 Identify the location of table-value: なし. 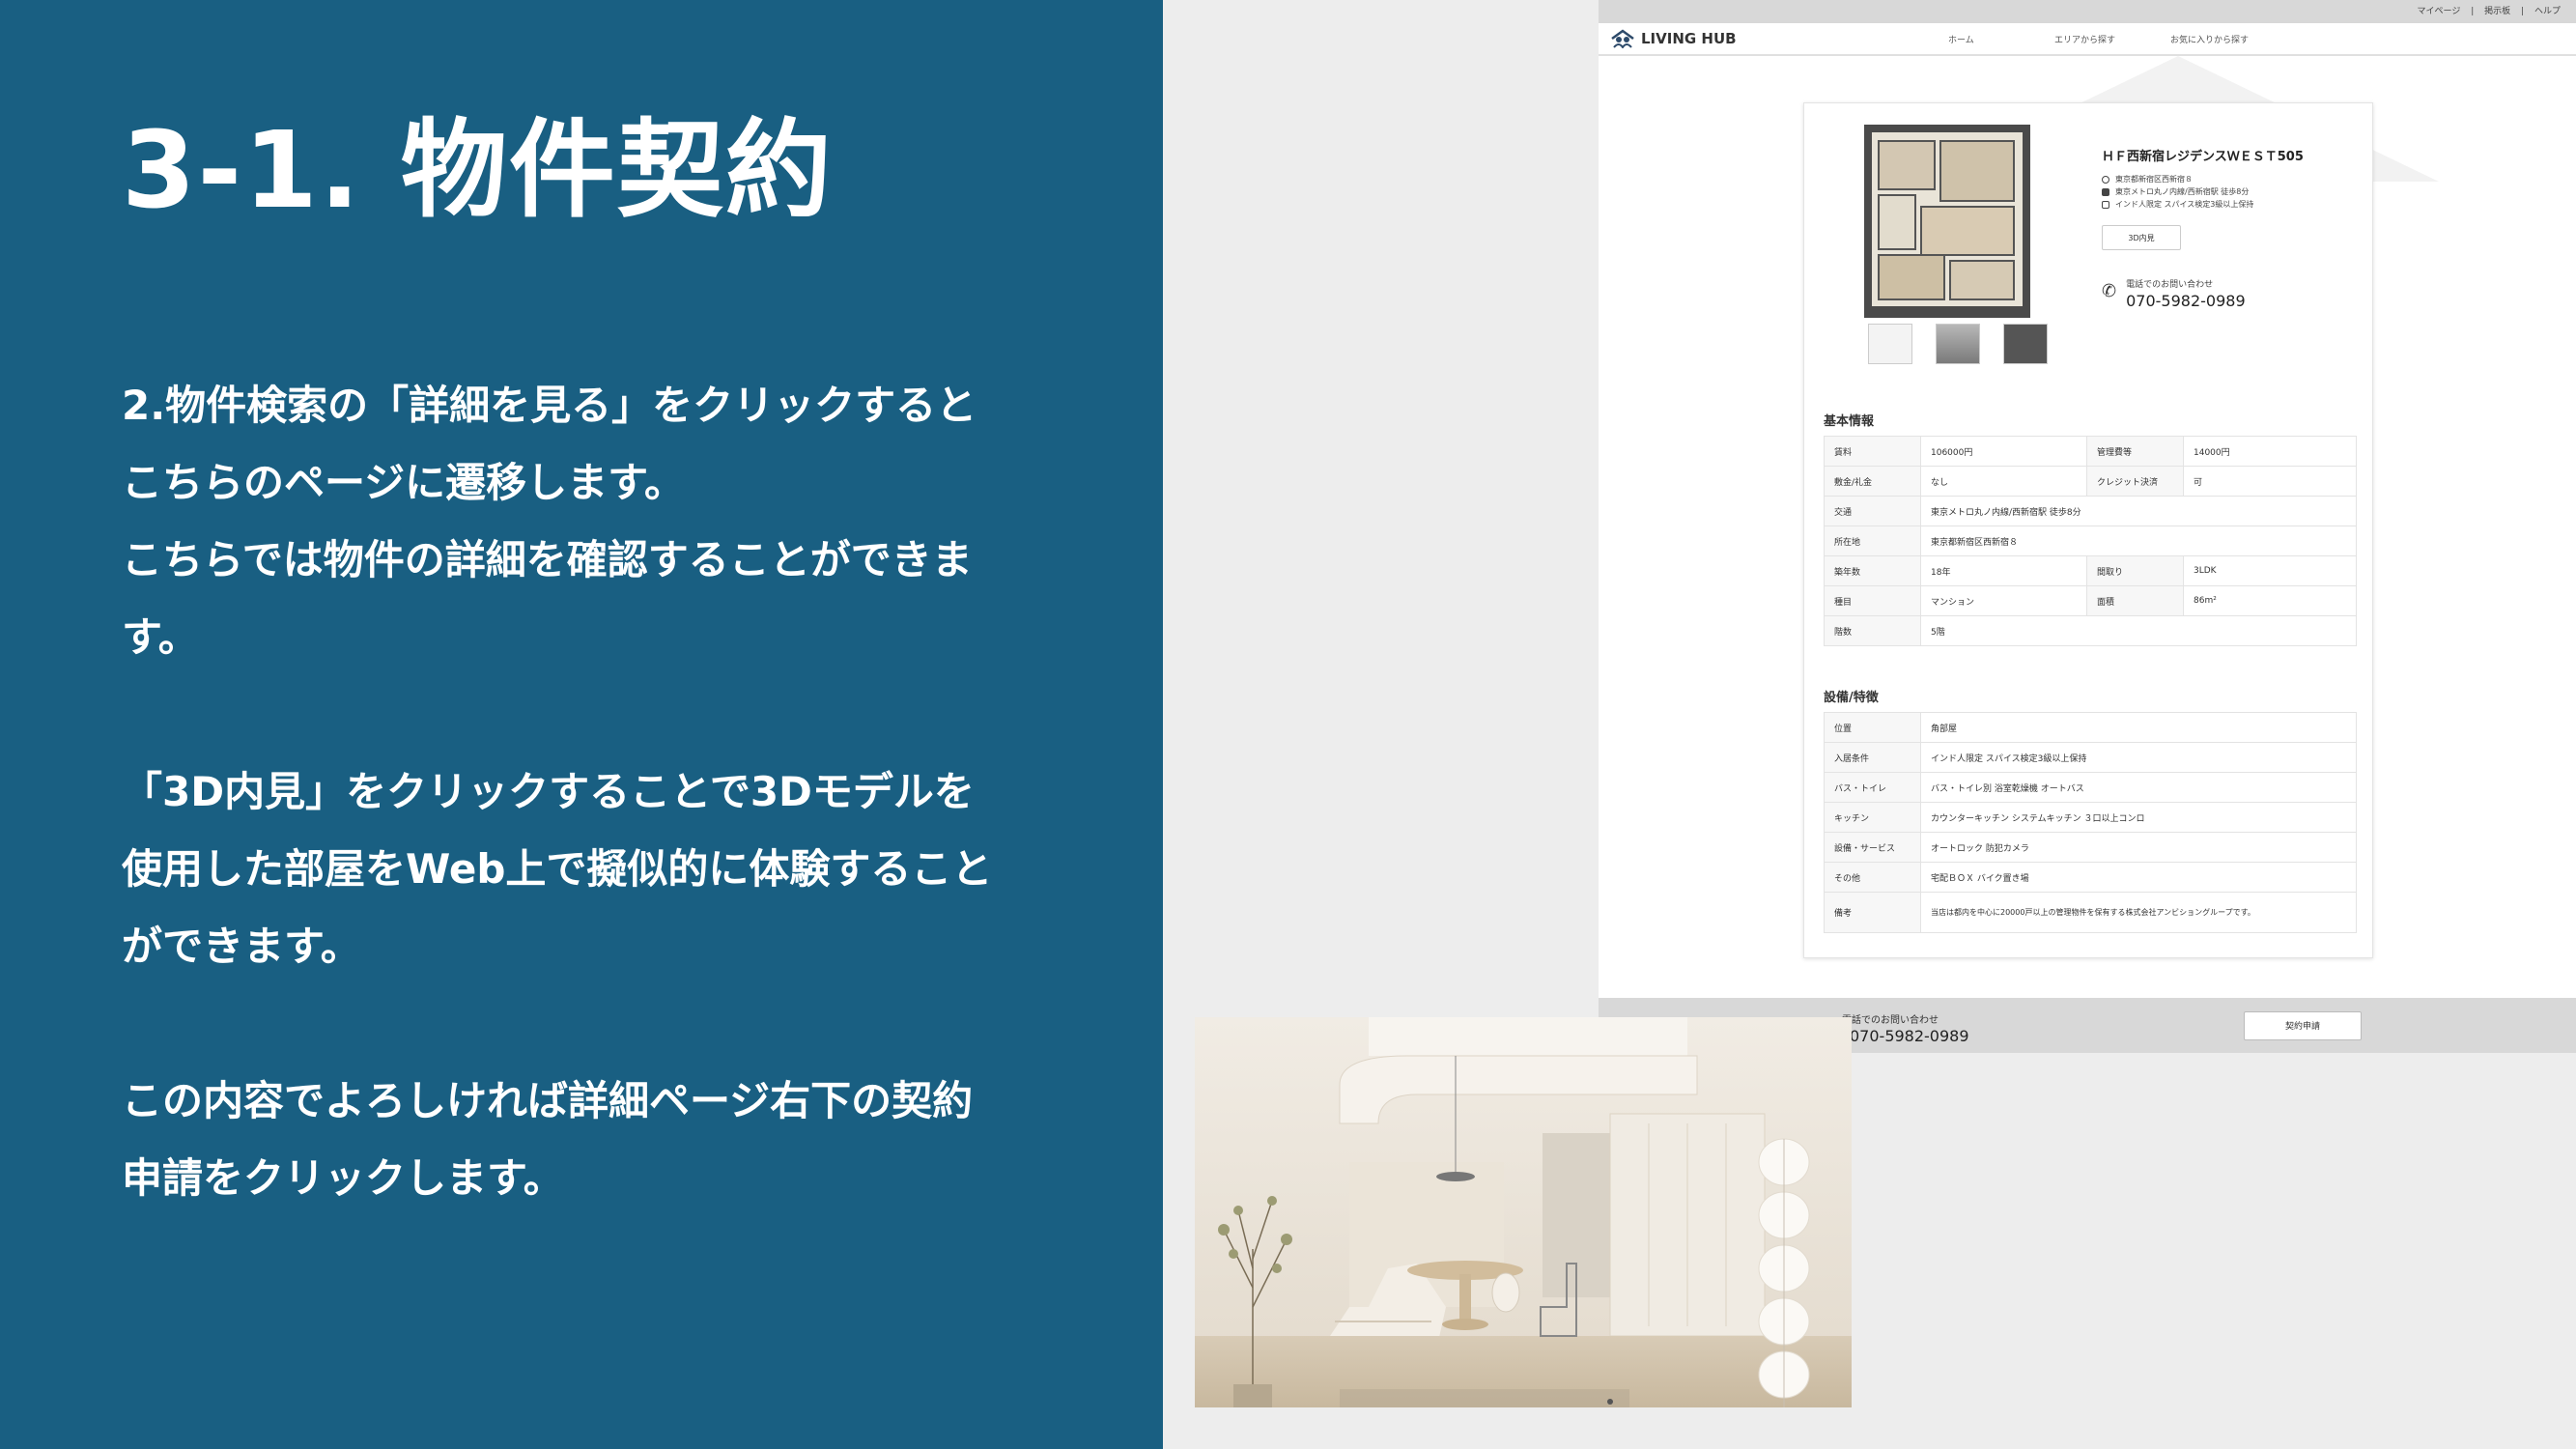
(2004, 481).